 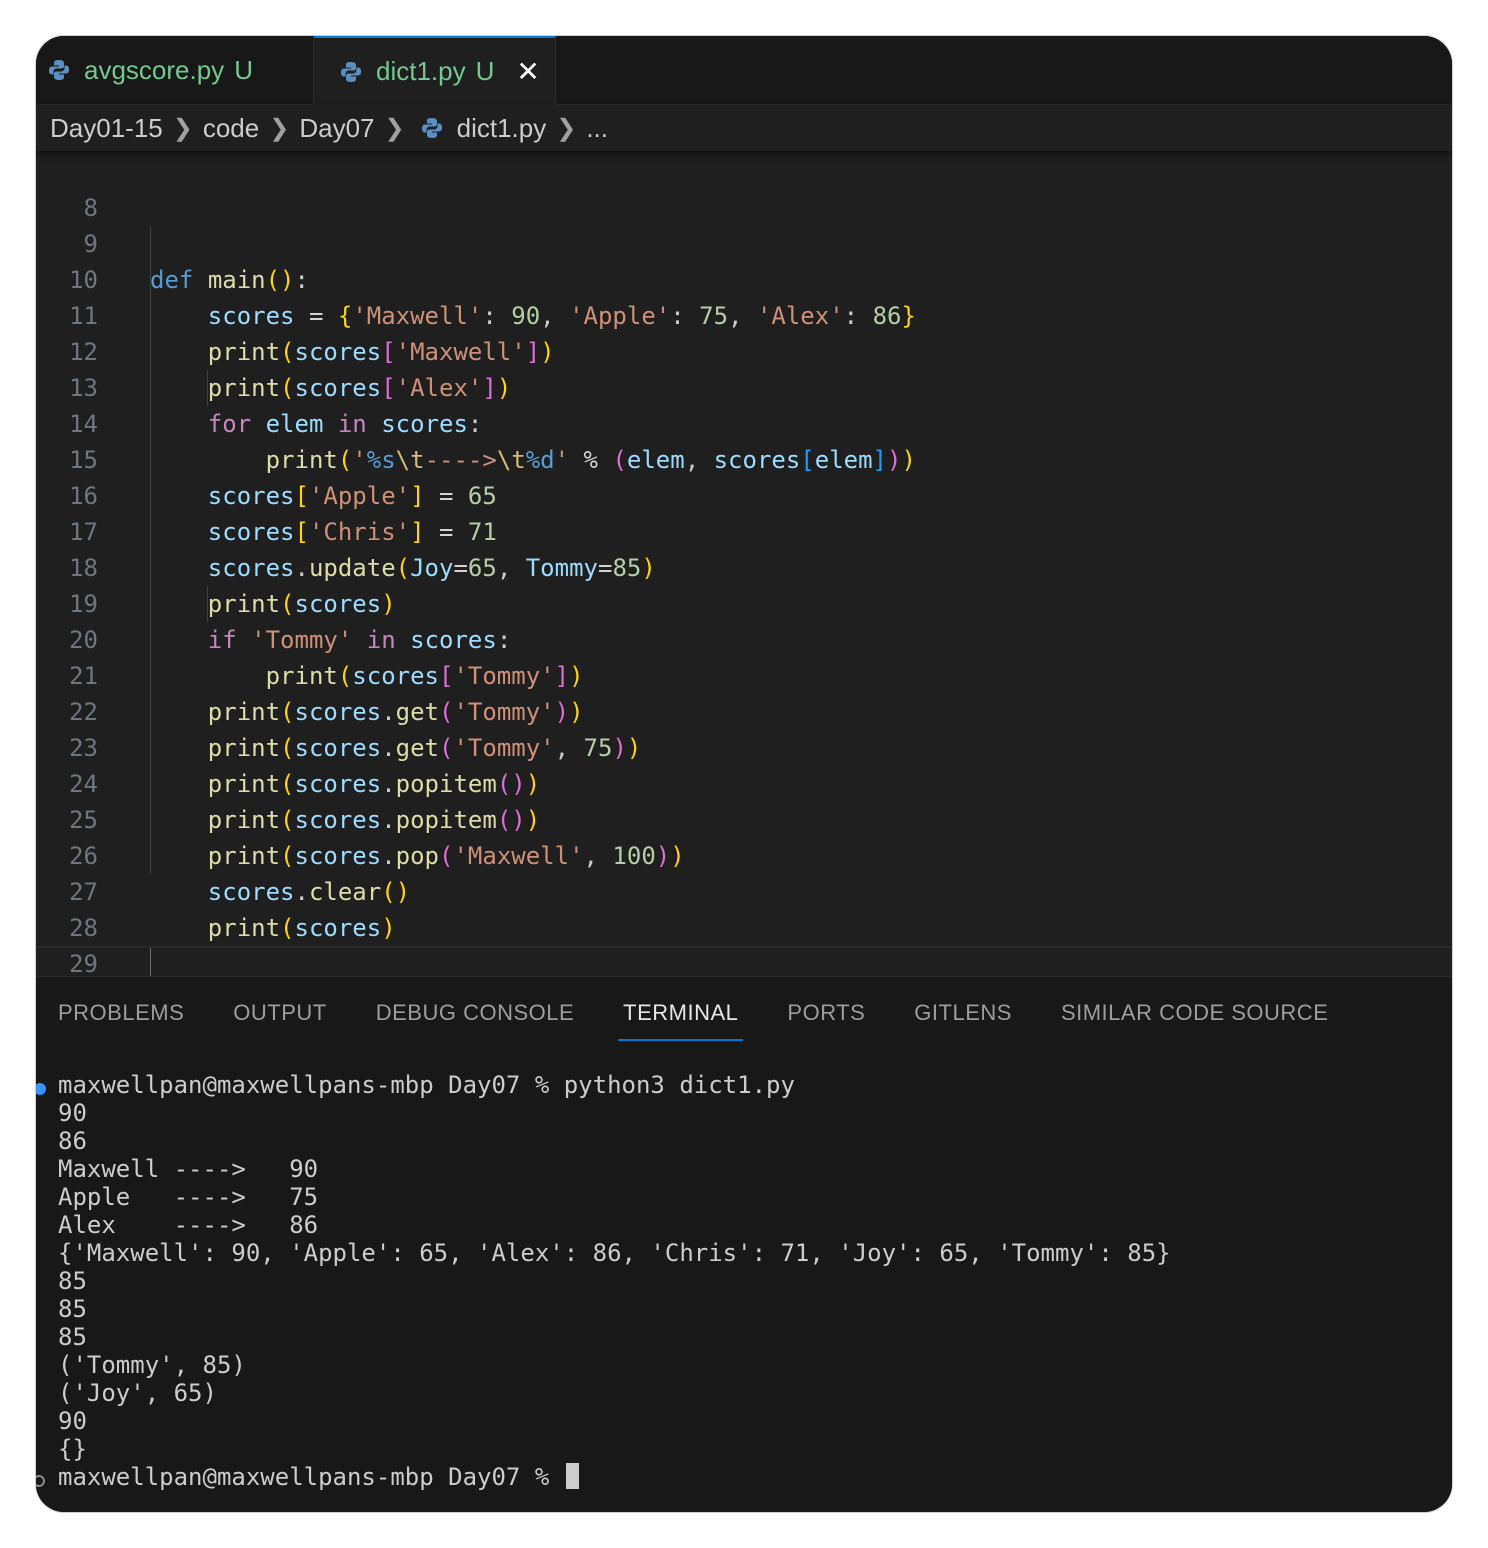 What do you see at coordinates (744, 782) in the screenshot?
I see `code-line: 24 print(scores.popitem())` at bounding box center [744, 782].